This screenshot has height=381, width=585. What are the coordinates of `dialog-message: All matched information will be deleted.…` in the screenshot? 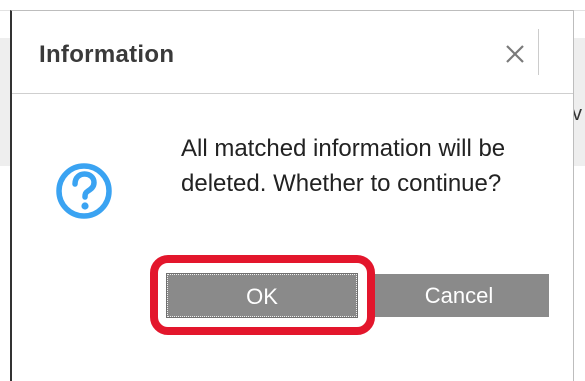 It's located at (343, 166).